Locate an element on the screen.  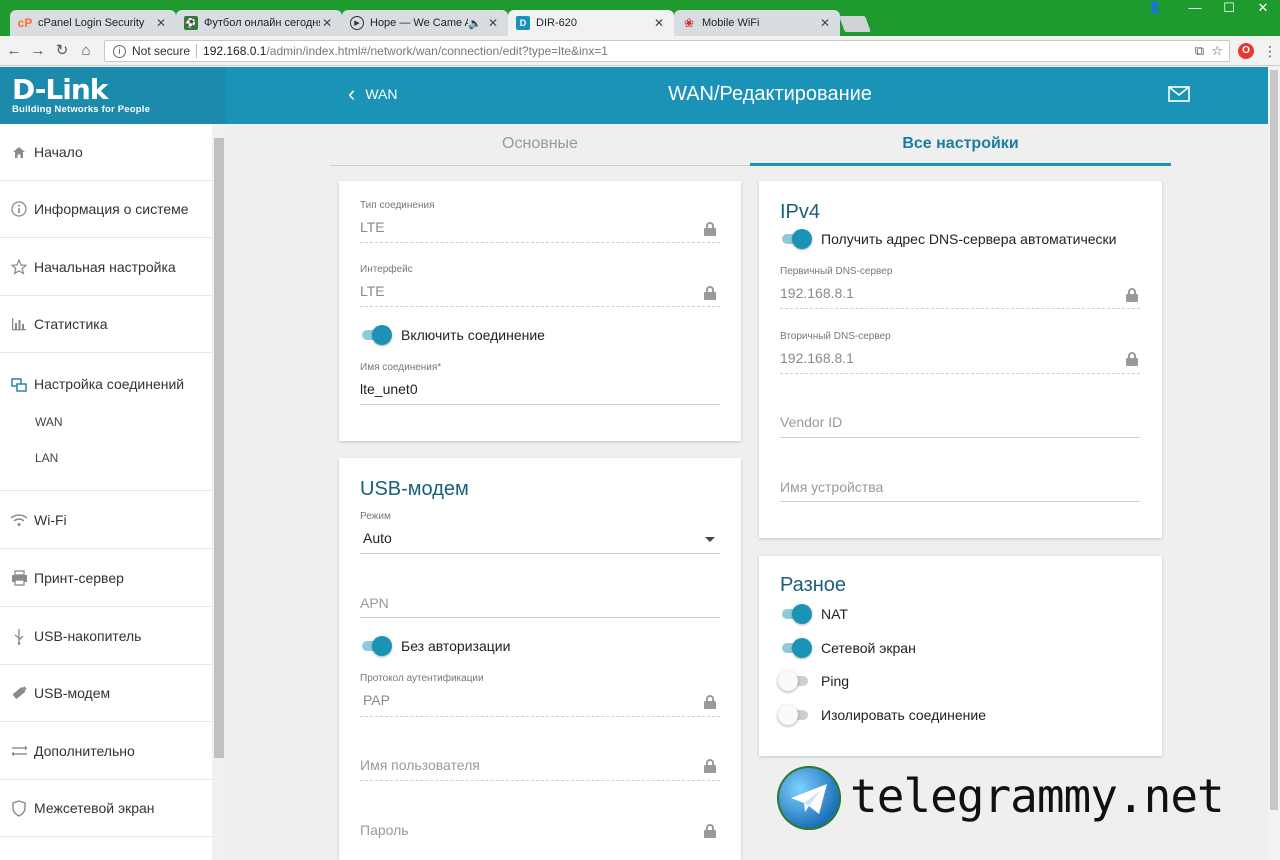
browser-tab-football: ⚽ Футбол онлайн сегодня ✕ is located at coordinates (259, 23).